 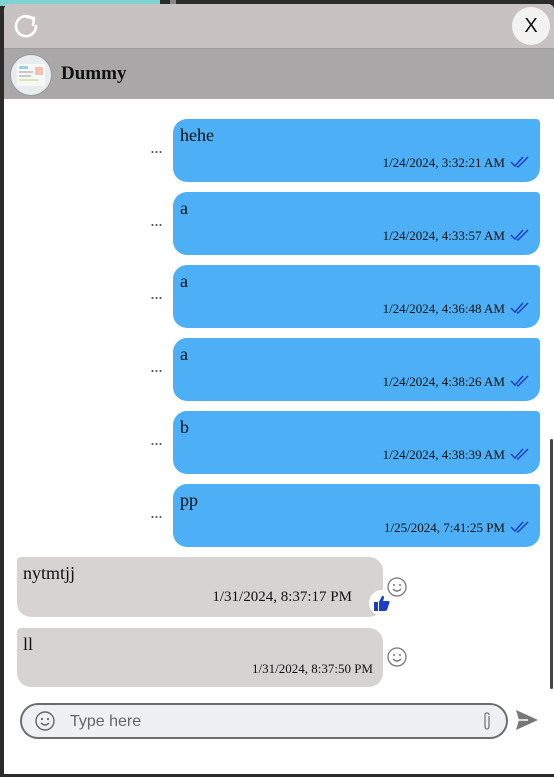 I want to click on received-message: nytmtjj 1/31/2024, 8:37:17 PM, so click(x=206, y=587).